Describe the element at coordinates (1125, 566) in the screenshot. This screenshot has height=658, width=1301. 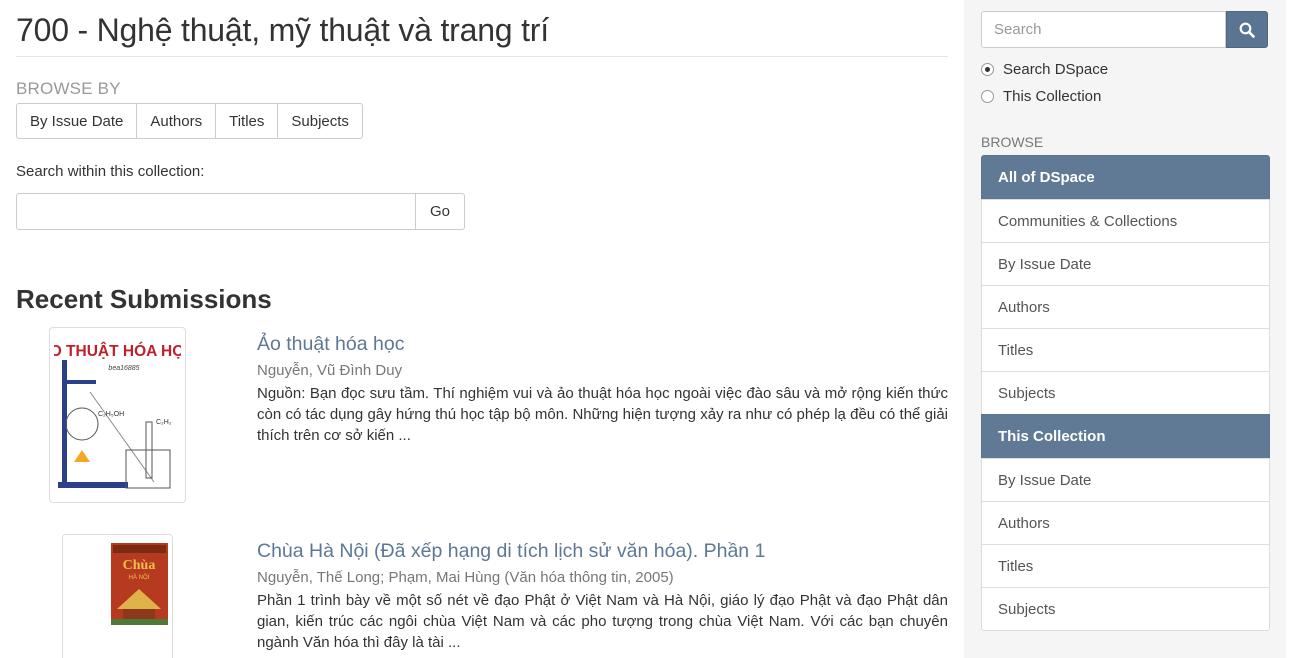
I see `sidebar-item-collection-titles: Titles` at that location.